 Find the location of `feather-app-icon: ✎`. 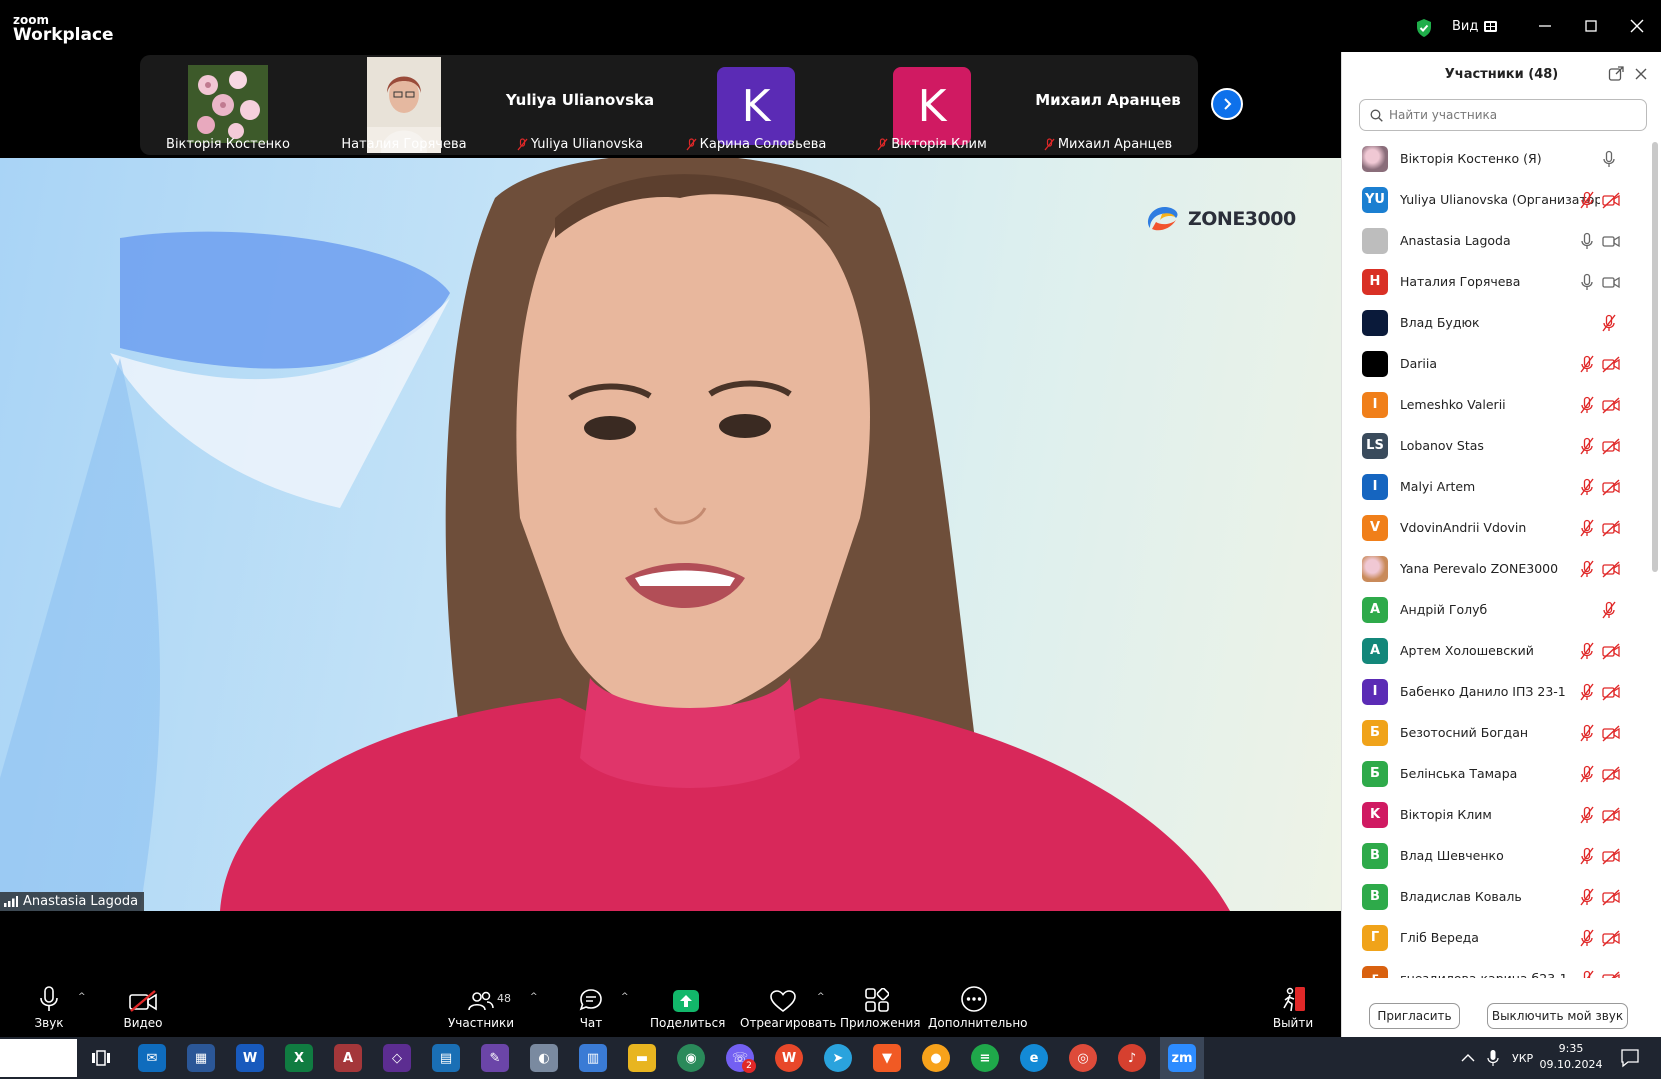

feather-app-icon: ✎ is located at coordinates (495, 1058).